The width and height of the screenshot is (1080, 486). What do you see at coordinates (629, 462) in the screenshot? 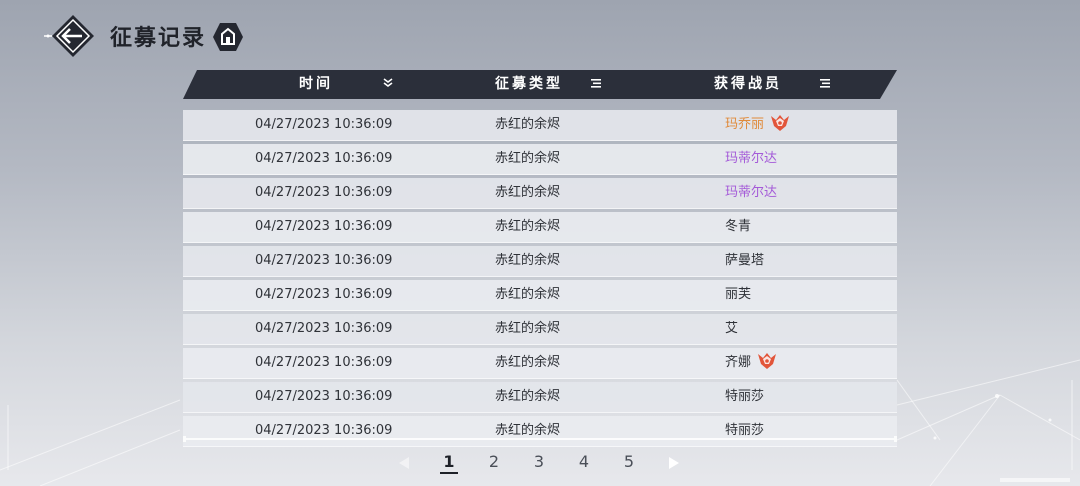
I see `page-5-button: 5` at bounding box center [629, 462].